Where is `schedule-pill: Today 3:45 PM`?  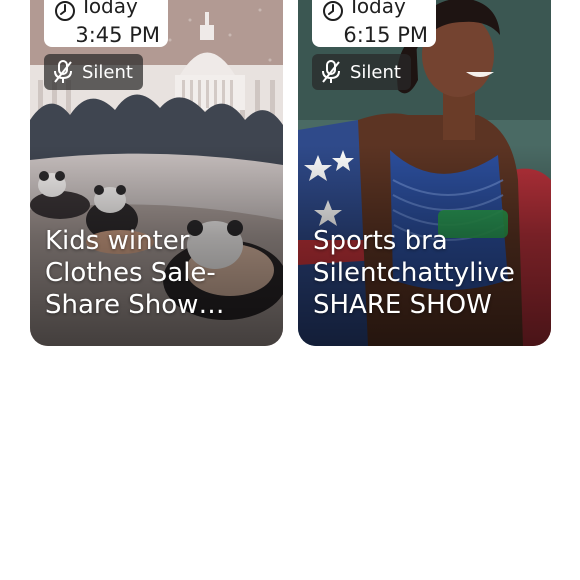
schedule-pill: Today 3:45 PM is located at coordinates (106, 23).